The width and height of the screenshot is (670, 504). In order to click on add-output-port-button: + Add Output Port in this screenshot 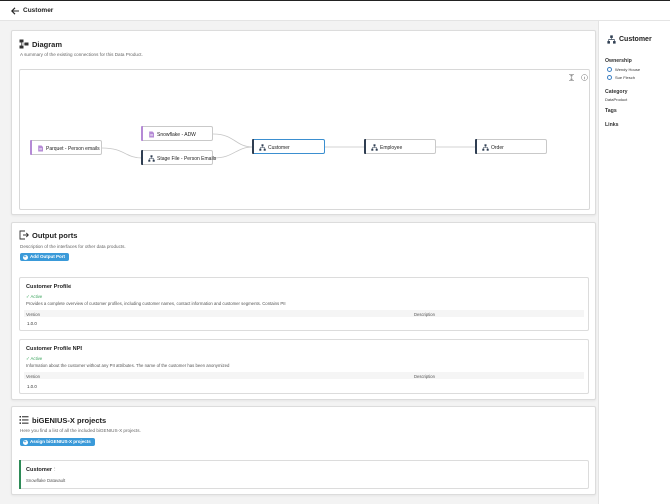, I will do `click(44, 257)`.